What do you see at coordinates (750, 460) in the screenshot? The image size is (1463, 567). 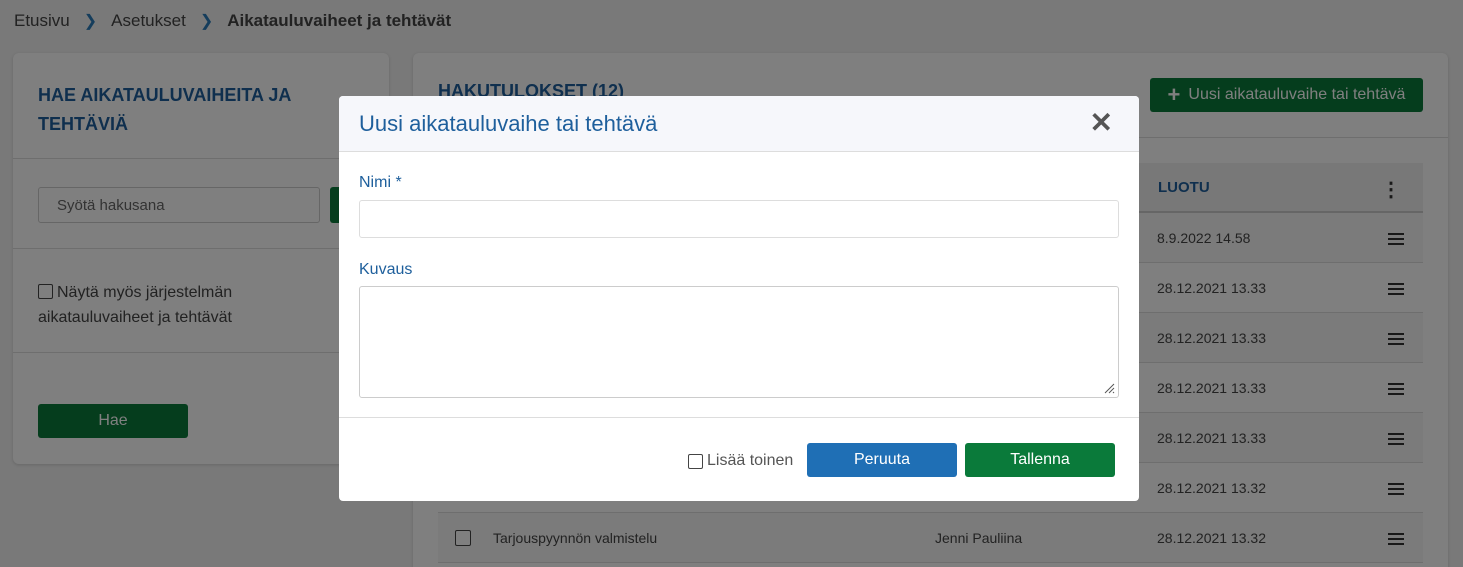 I see `add-another-label: Lisää toinen` at bounding box center [750, 460].